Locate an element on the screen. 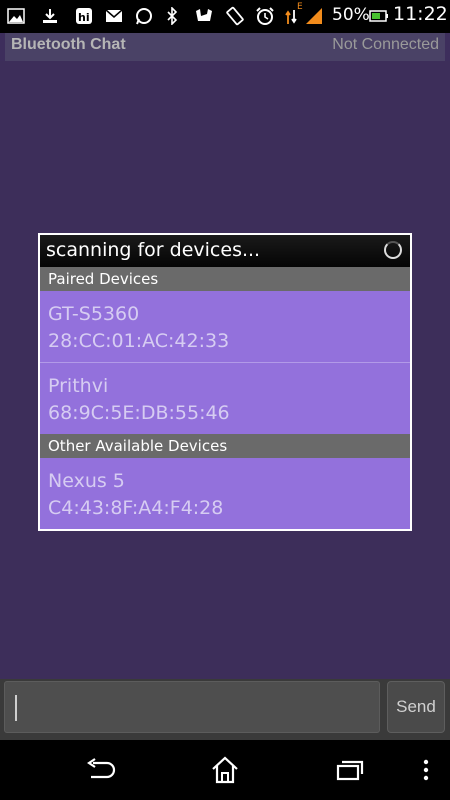 This screenshot has width=450, height=800. battery-percent: 50% is located at coordinates (351, 15).